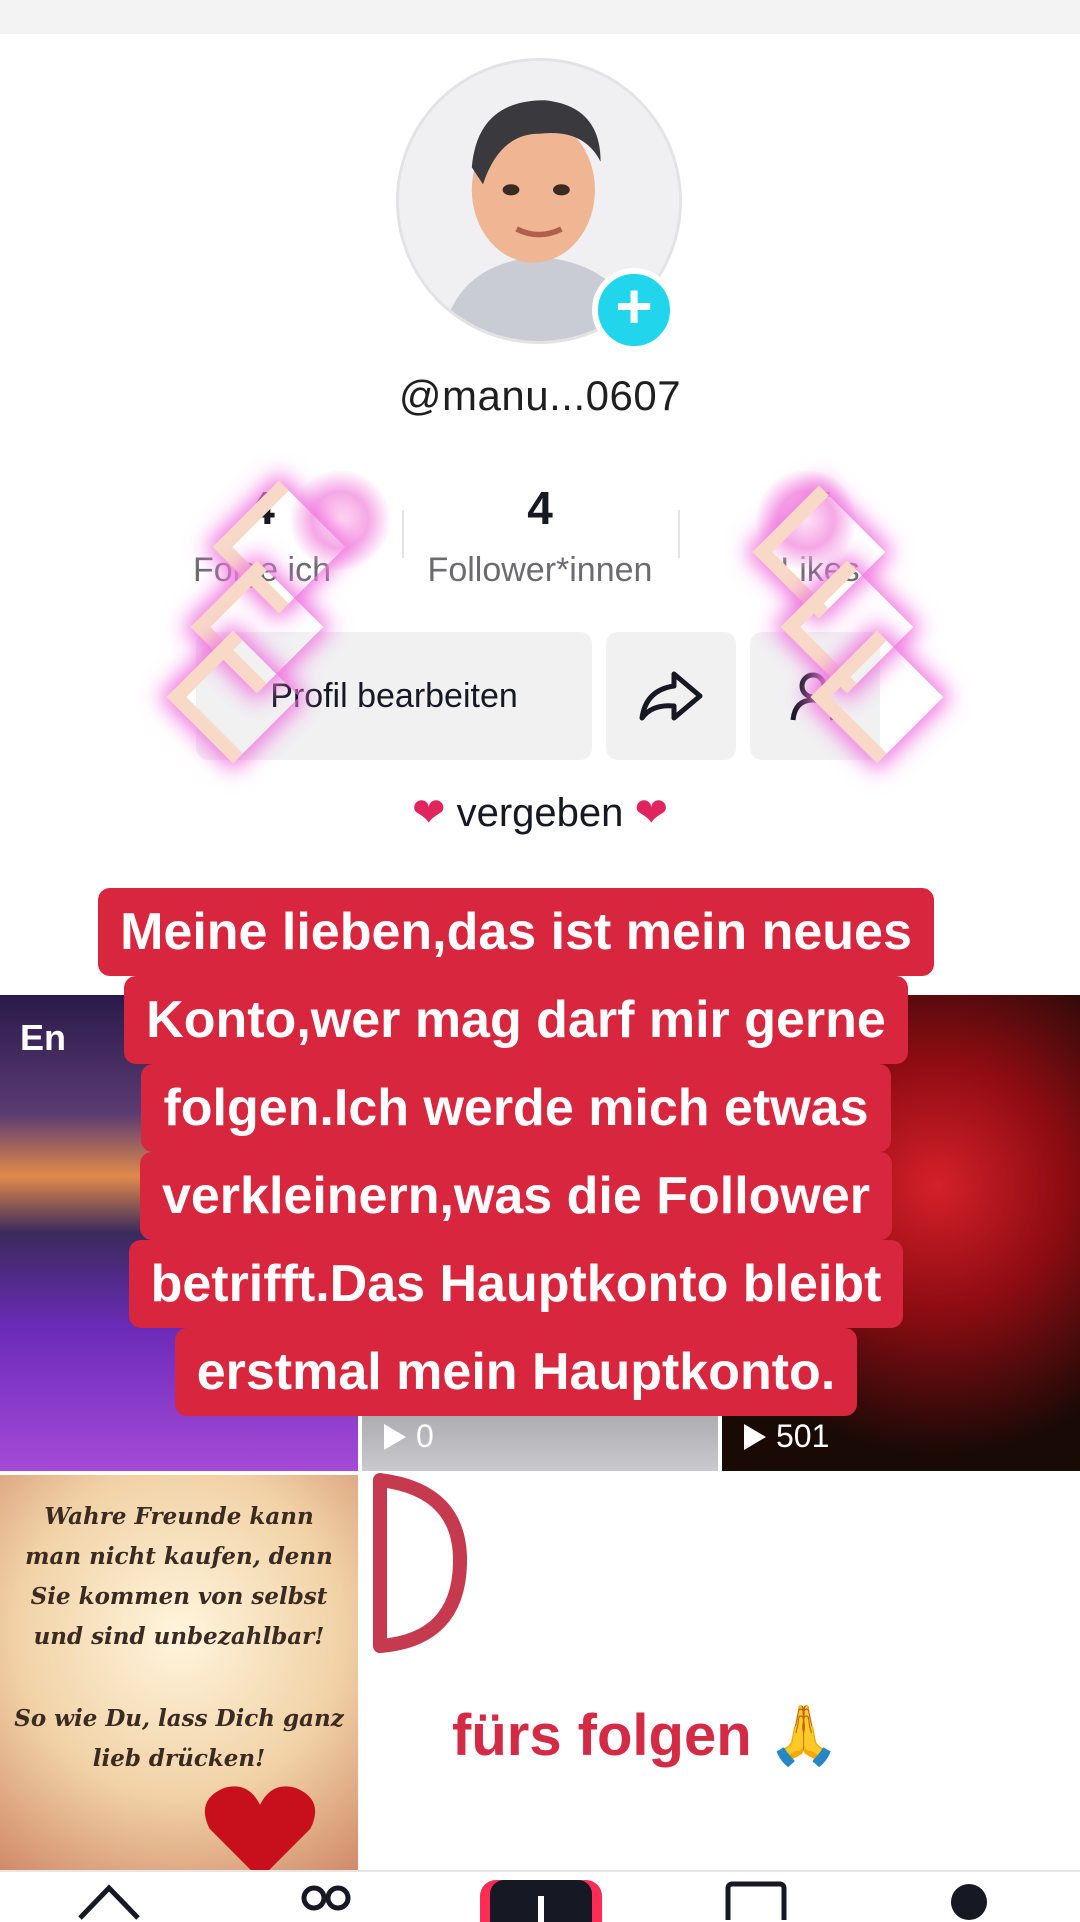 This screenshot has width=1080, height=1922. Describe the element at coordinates (516, 932) in the screenshot. I see `caption-line: Meine lieben,das ist mein neues` at that location.